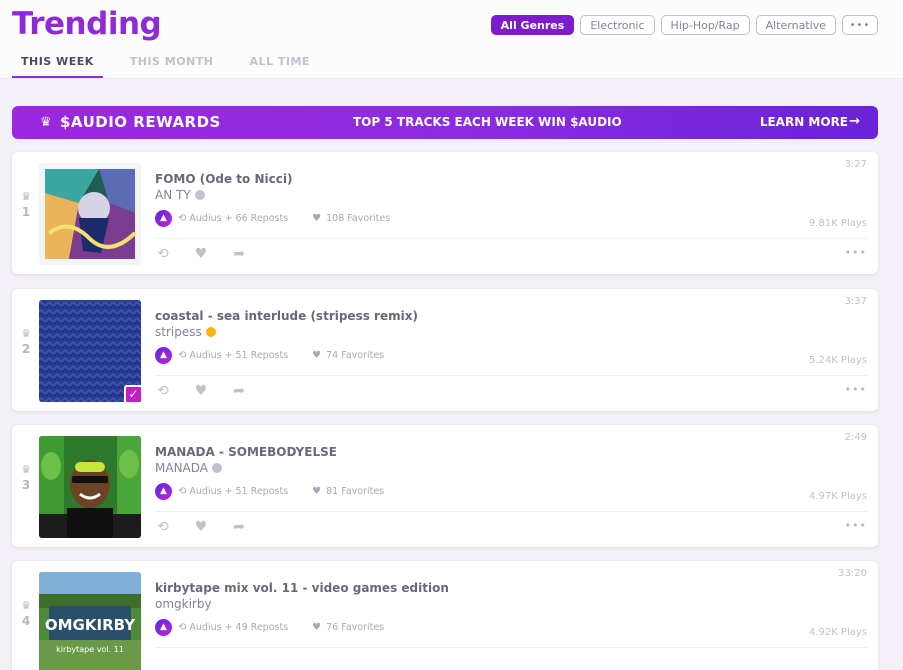  What do you see at coordinates (355, 491) in the screenshot?
I see `favorites-count: 81 Favorites` at bounding box center [355, 491].